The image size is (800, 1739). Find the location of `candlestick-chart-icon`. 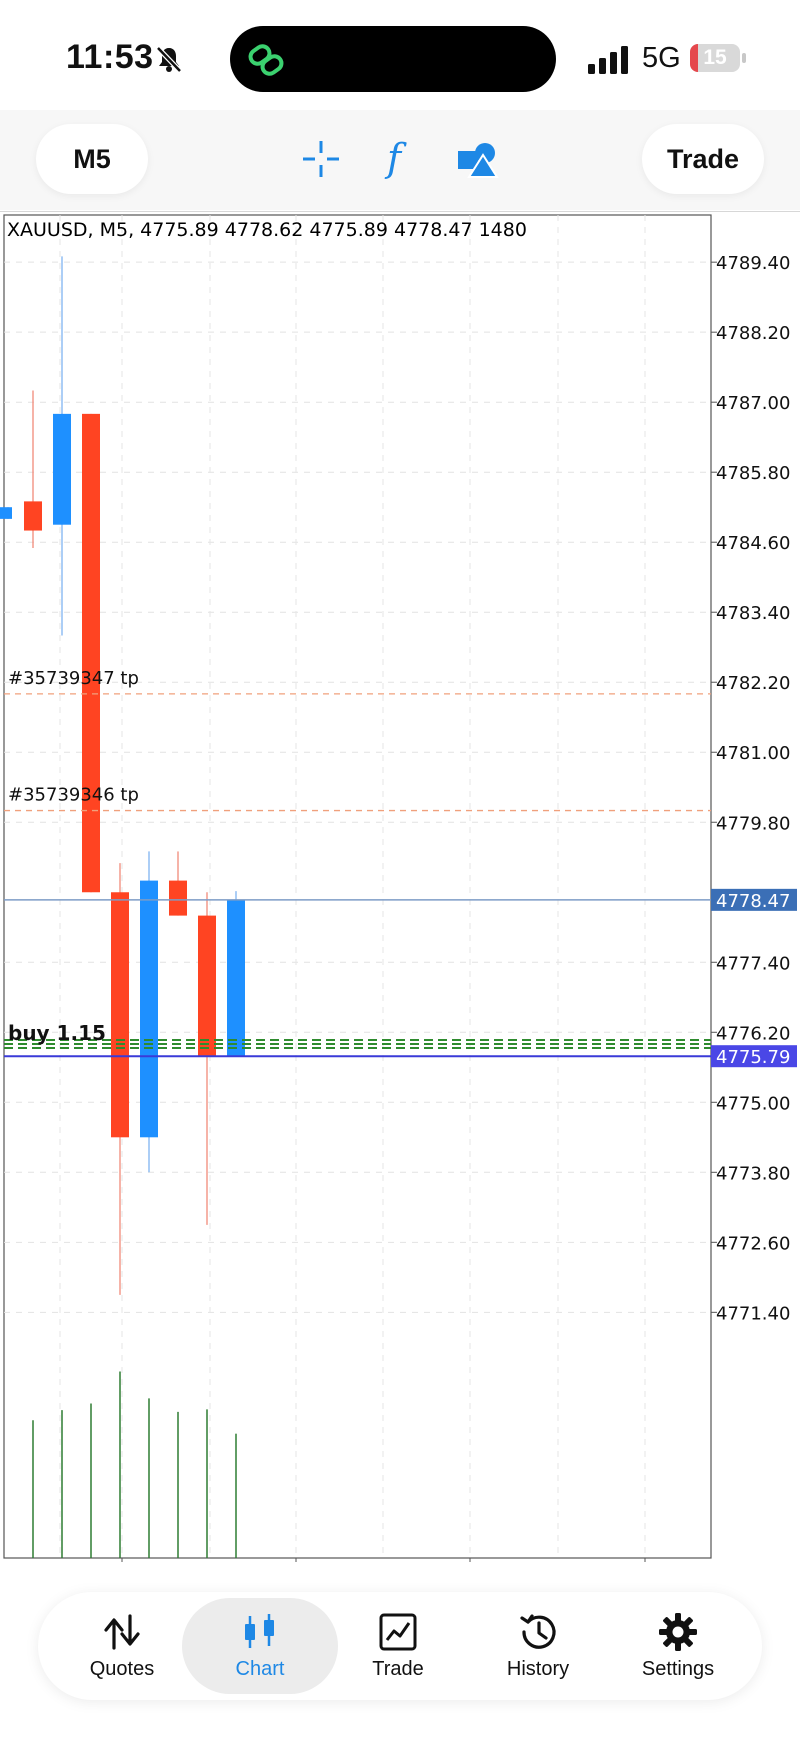

candlestick-chart-icon is located at coordinates (259, 1631).